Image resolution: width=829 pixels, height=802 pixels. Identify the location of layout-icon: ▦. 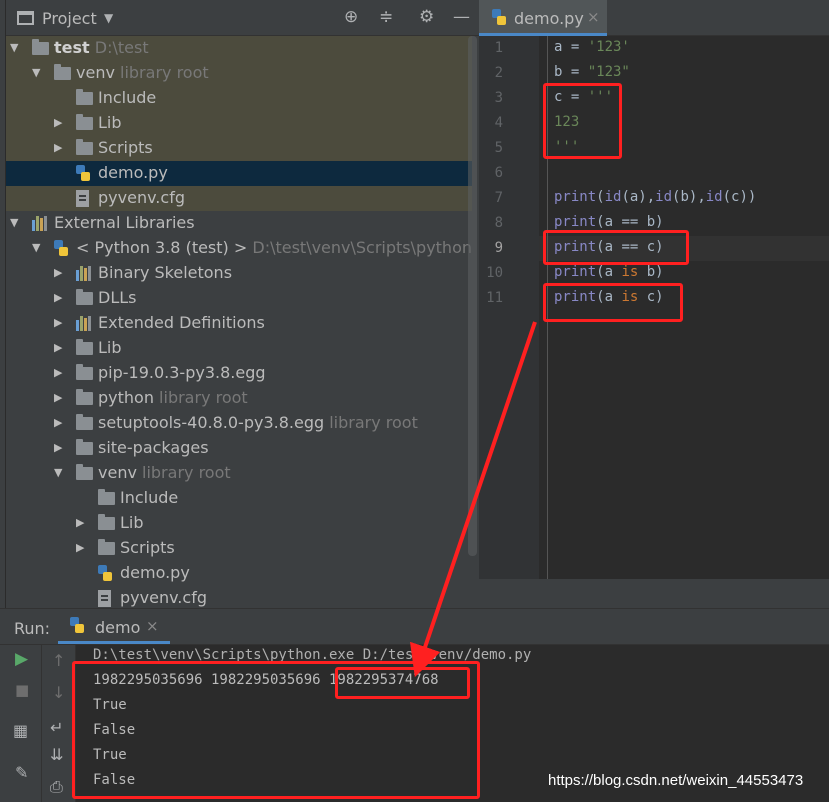
(20, 730).